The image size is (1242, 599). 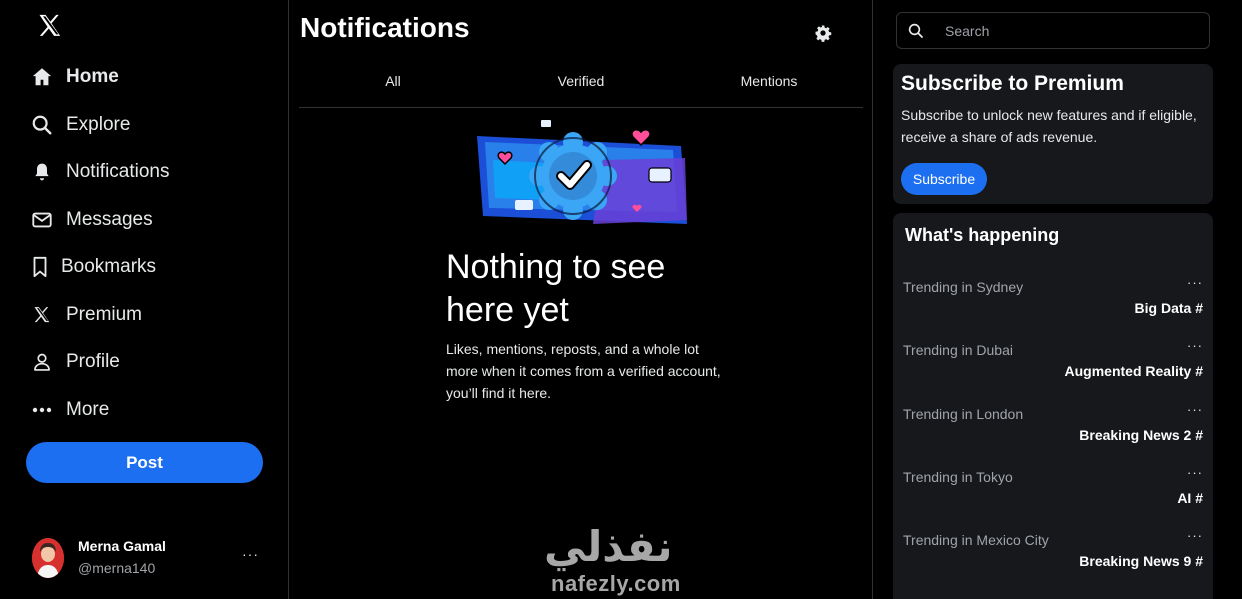 I want to click on sidebar-item-profile: Profile, so click(x=75, y=362).